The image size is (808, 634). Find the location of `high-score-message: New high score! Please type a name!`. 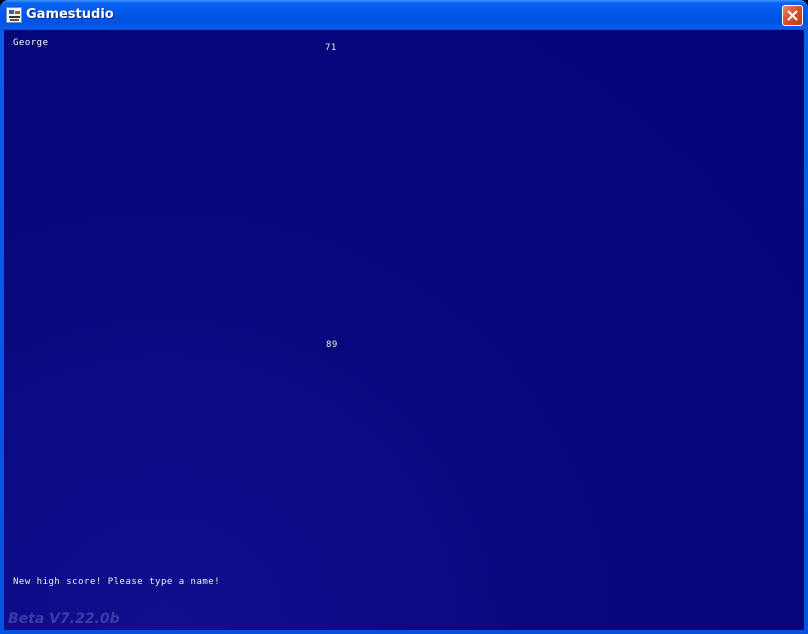

high-score-message: New high score! Please type a name! is located at coordinates (117, 582).